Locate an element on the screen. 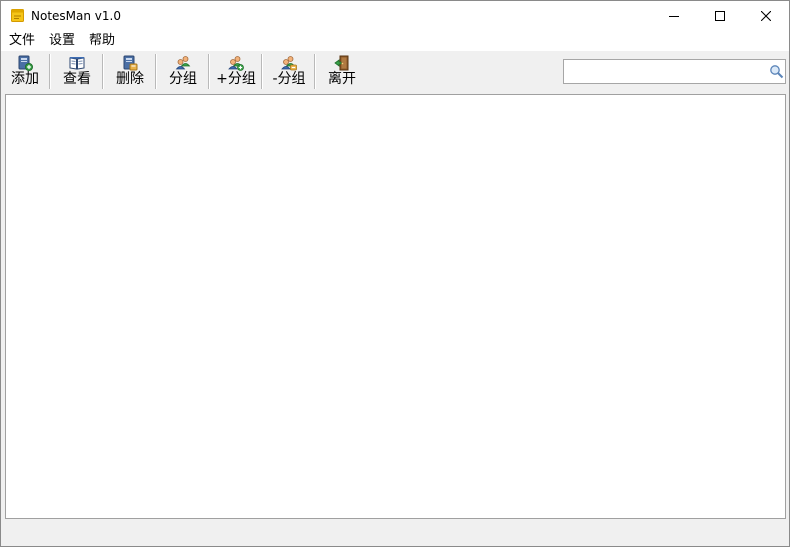 Image resolution: width=790 pixels, height=547 pixels. menu-file: 文件 is located at coordinates (22, 41).